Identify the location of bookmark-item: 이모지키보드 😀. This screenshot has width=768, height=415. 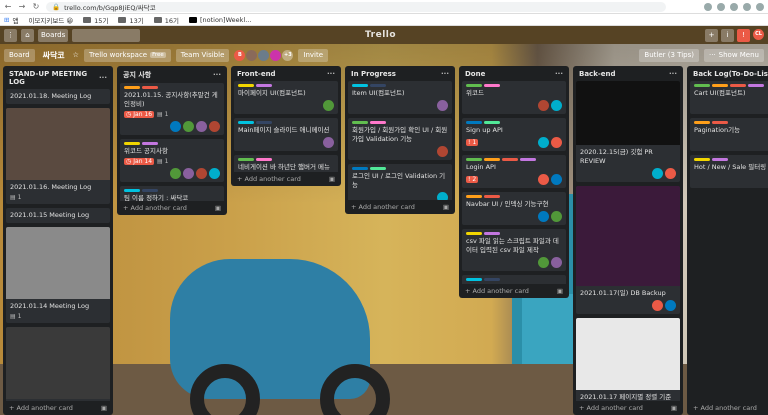
(50, 20).